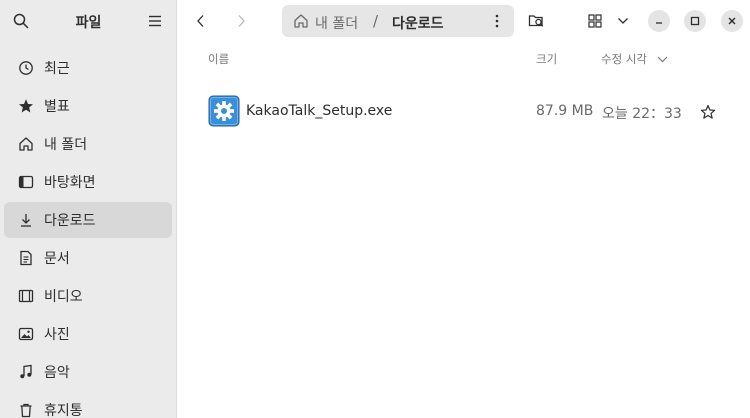  What do you see at coordinates (467, 112) in the screenshot?
I see `file-row: KakaoTalk_Setup.exe 87.9 MB 오늘 22：33` at bounding box center [467, 112].